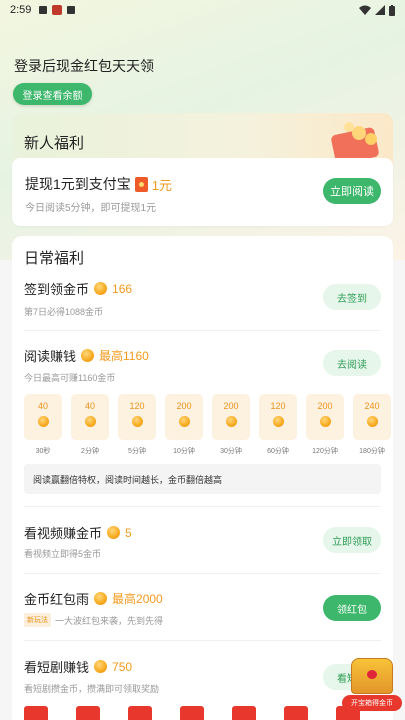 The height and width of the screenshot is (720, 405). I want to click on treasure-chest-button: 开宝箱得金币, so click(372, 683).